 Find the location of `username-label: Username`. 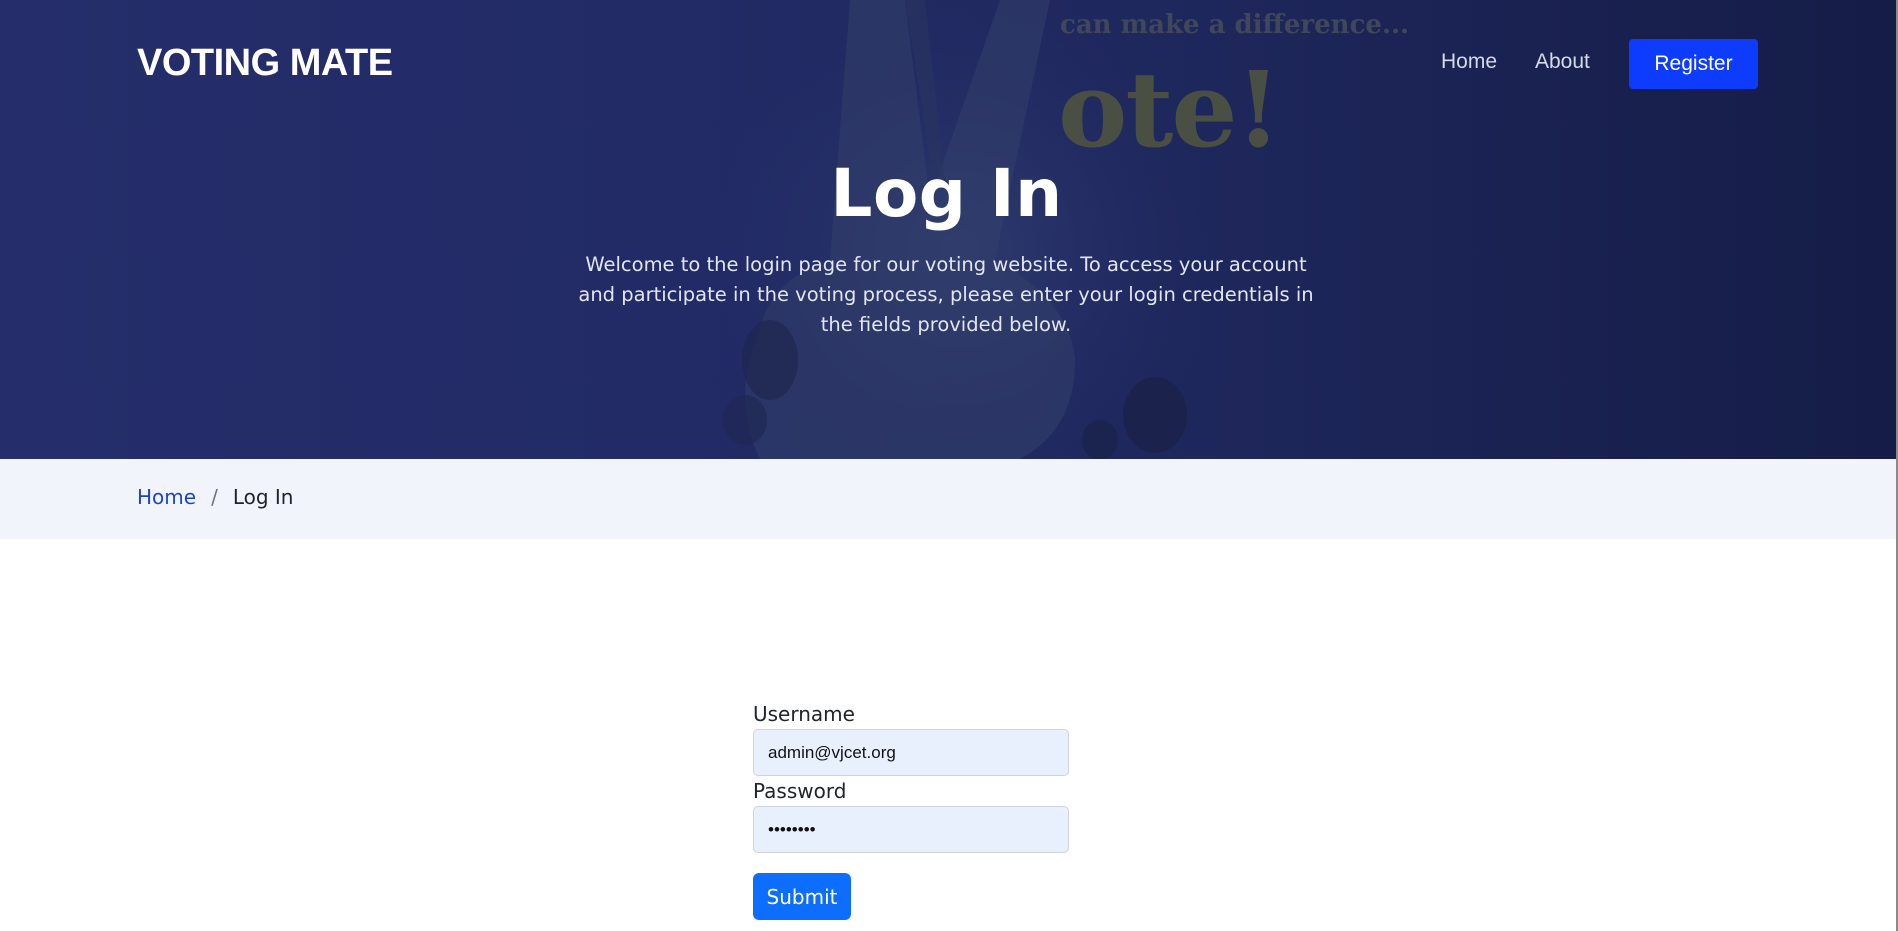

username-label: Username is located at coordinates (804, 714).